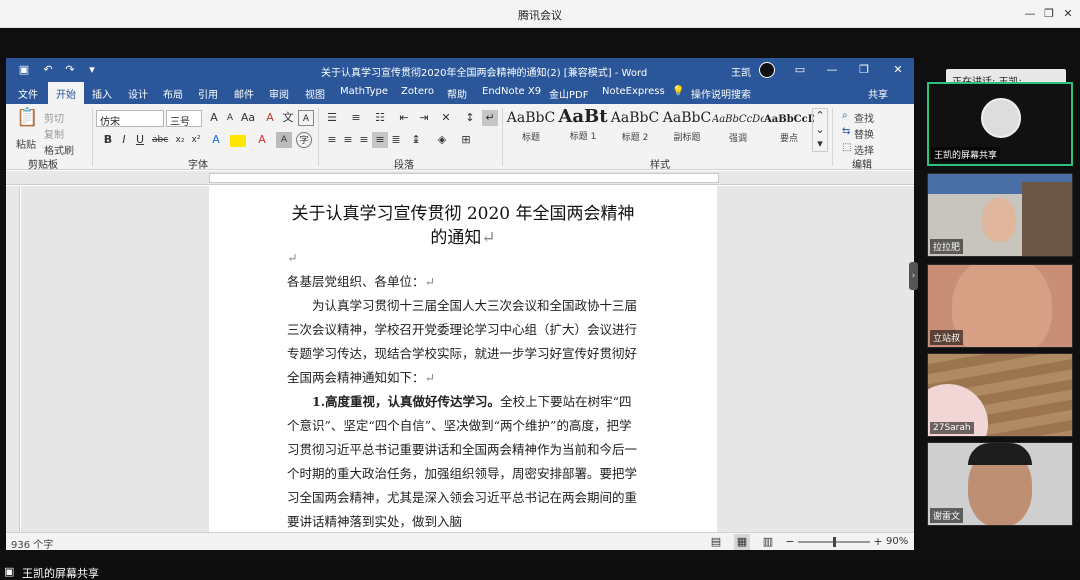 The width and height of the screenshot is (1080, 580). I want to click on tab-mathtype: MathType, so click(364, 91).